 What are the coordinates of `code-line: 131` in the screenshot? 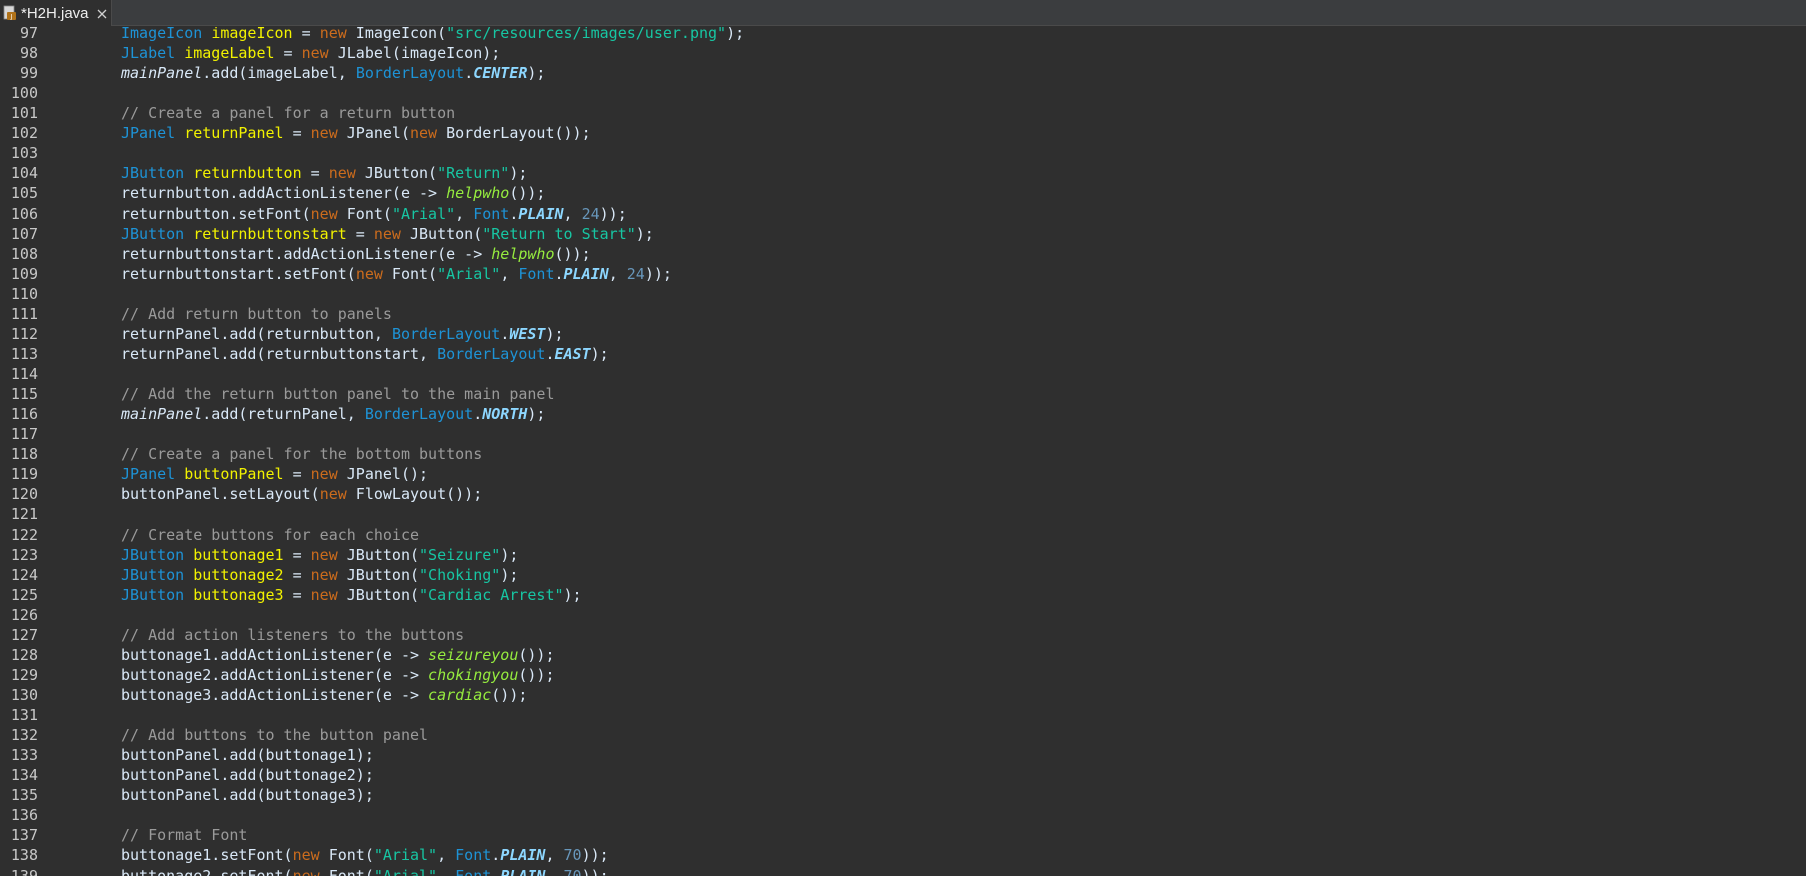 It's located at (903, 715).